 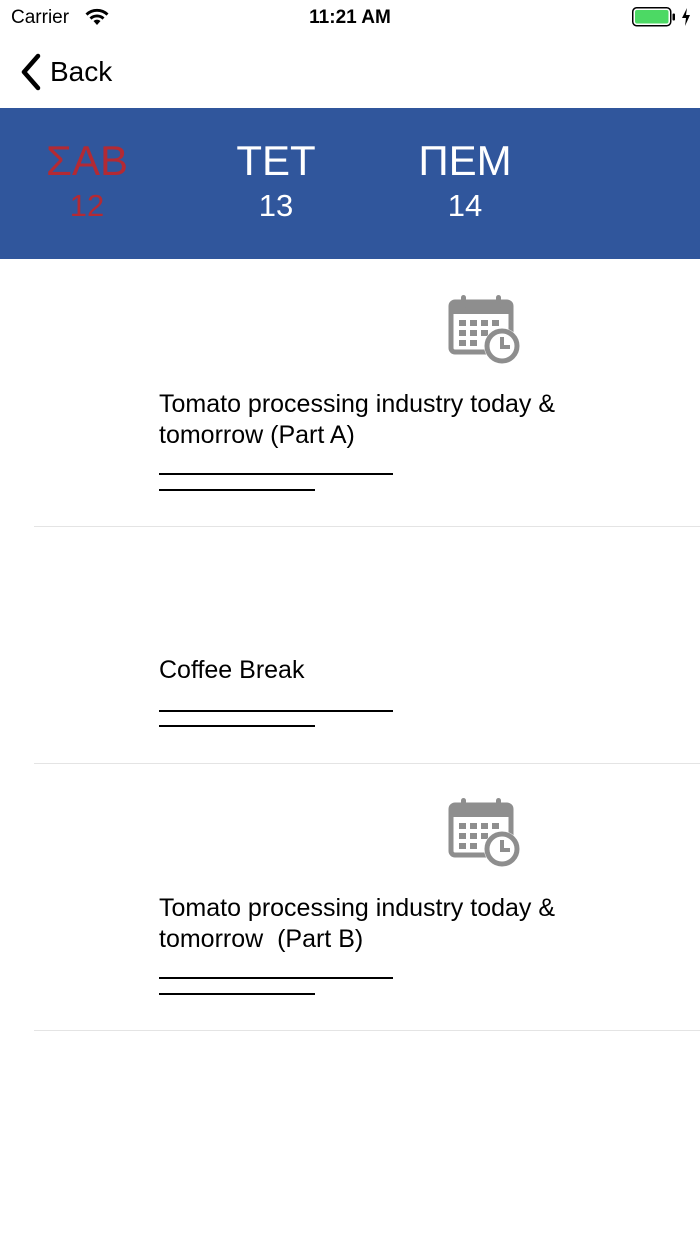 What do you see at coordinates (350, 72) in the screenshot?
I see `navigation-bar: Back` at bounding box center [350, 72].